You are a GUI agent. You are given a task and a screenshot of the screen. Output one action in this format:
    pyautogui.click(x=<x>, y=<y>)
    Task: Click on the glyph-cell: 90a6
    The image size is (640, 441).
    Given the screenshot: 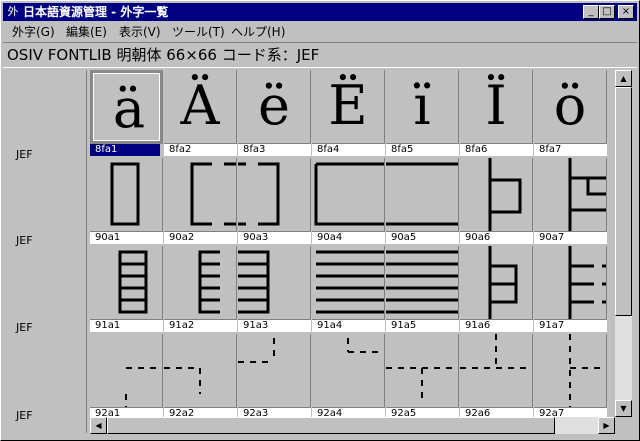 What is the action you would take?
    pyautogui.click(x=497, y=201)
    